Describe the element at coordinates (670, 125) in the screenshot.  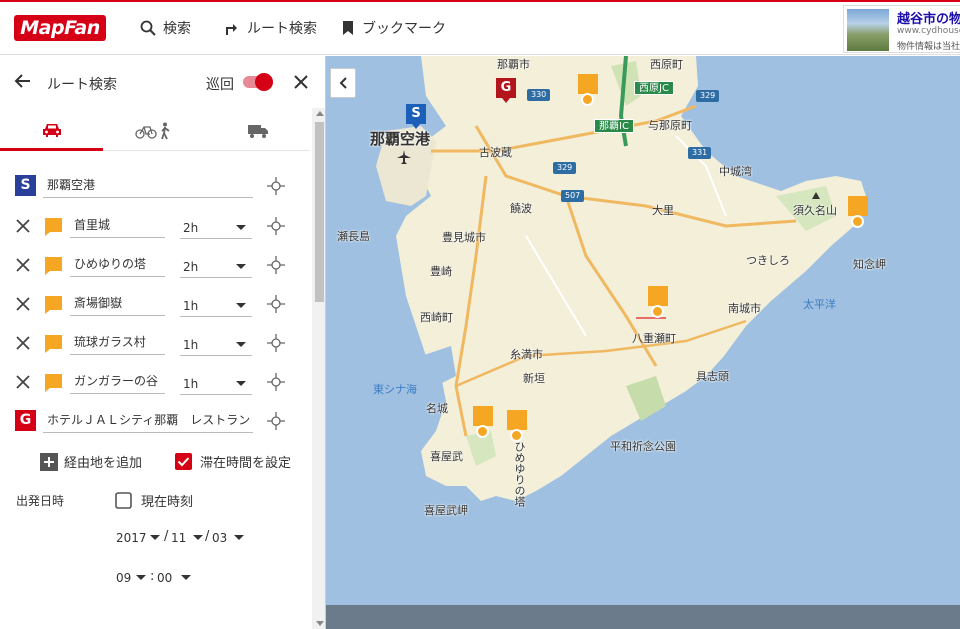
I see `map-label: 与那原町` at that location.